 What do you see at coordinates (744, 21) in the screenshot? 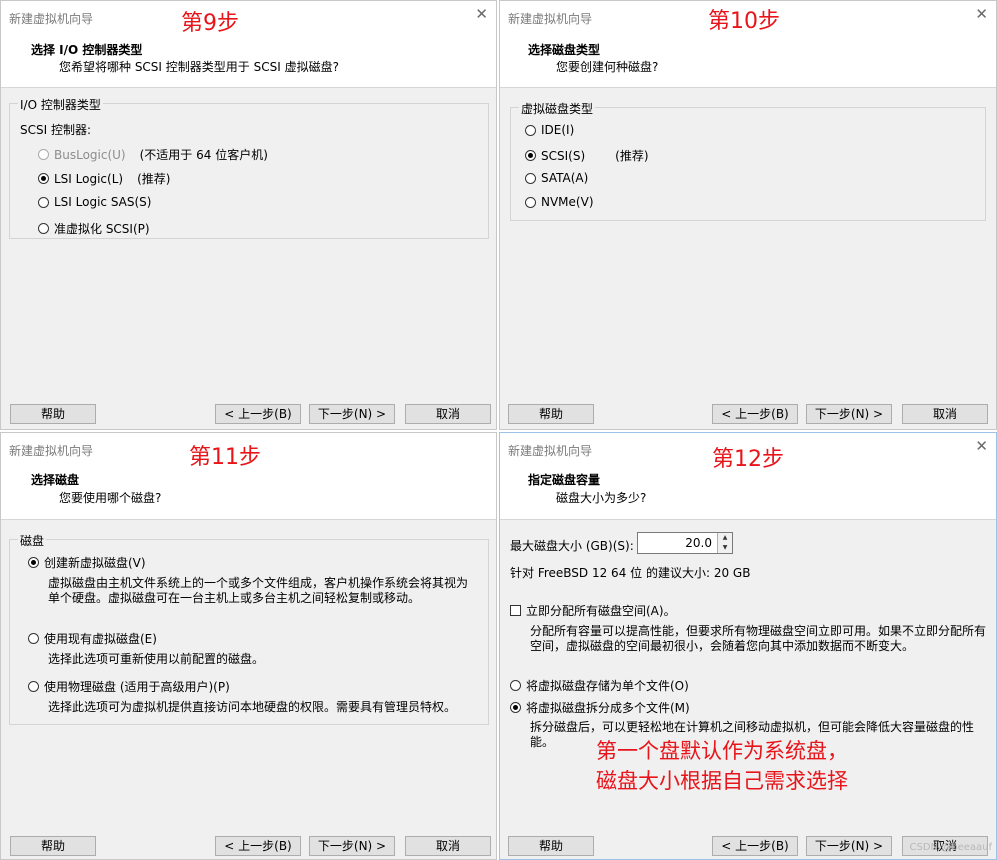
I see `step-label: 第10步` at bounding box center [744, 21].